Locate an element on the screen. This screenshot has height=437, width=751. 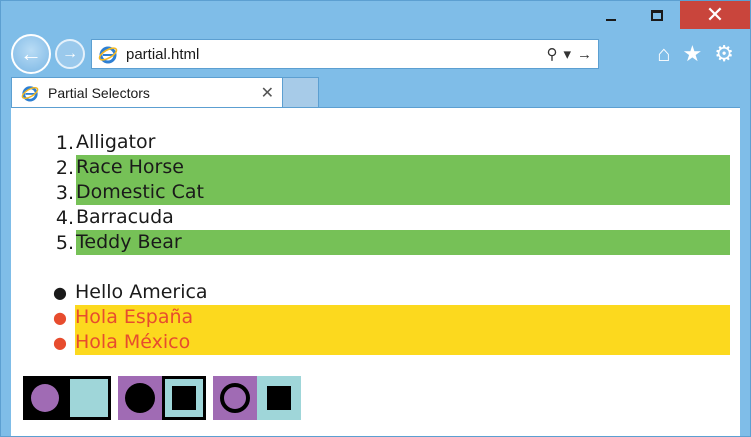
address-tools: ⚲ ▾ → is located at coordinates (569, 54).